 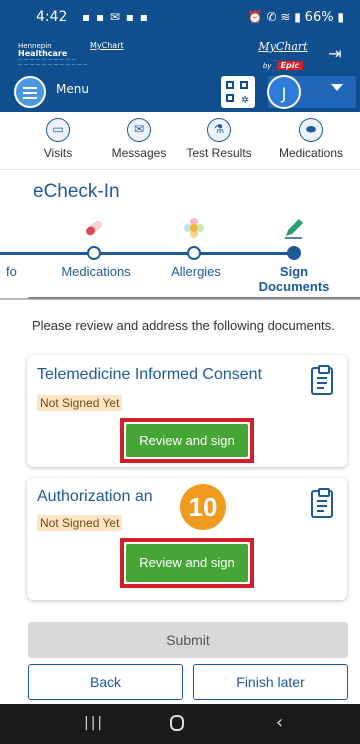 What do you see at coordinates (284, 92) in the screenshot?
I see `avatar: J` at bounding box center [284, 92].